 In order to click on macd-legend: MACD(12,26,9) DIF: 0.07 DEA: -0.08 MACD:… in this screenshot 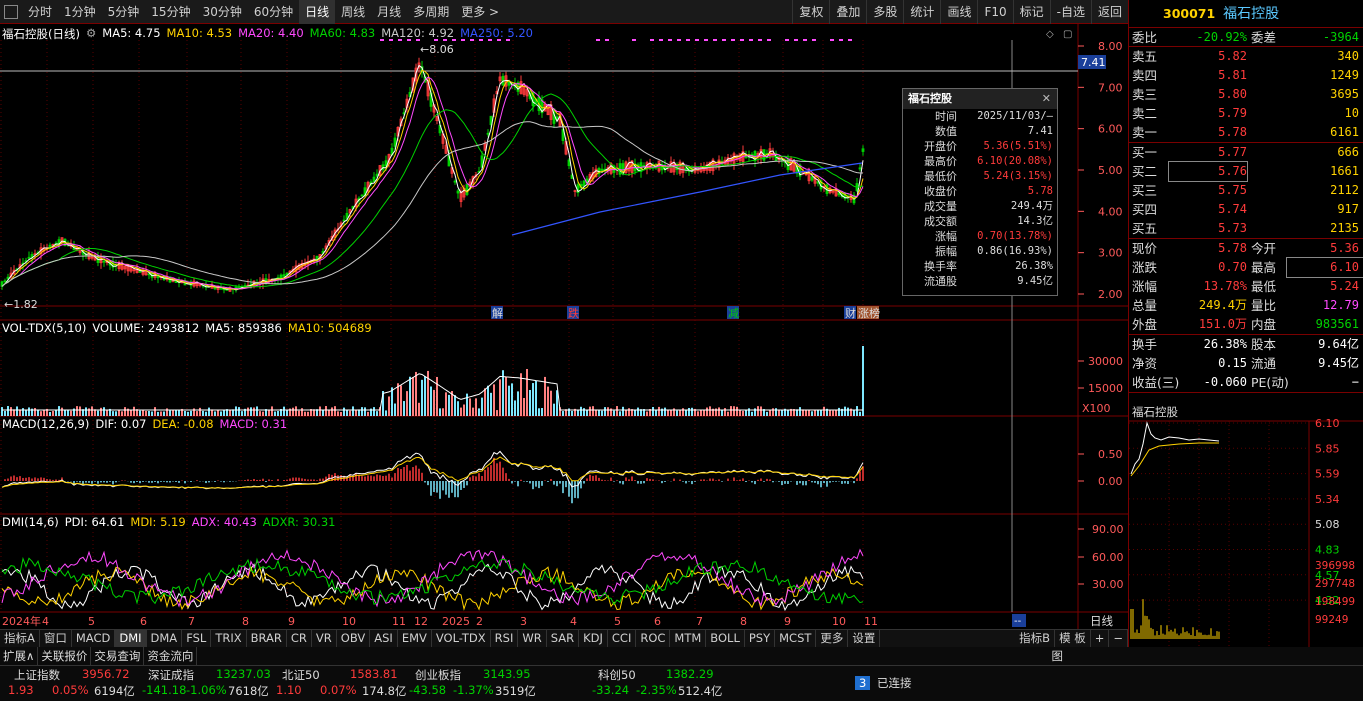, I will do `click(144, 424)`.